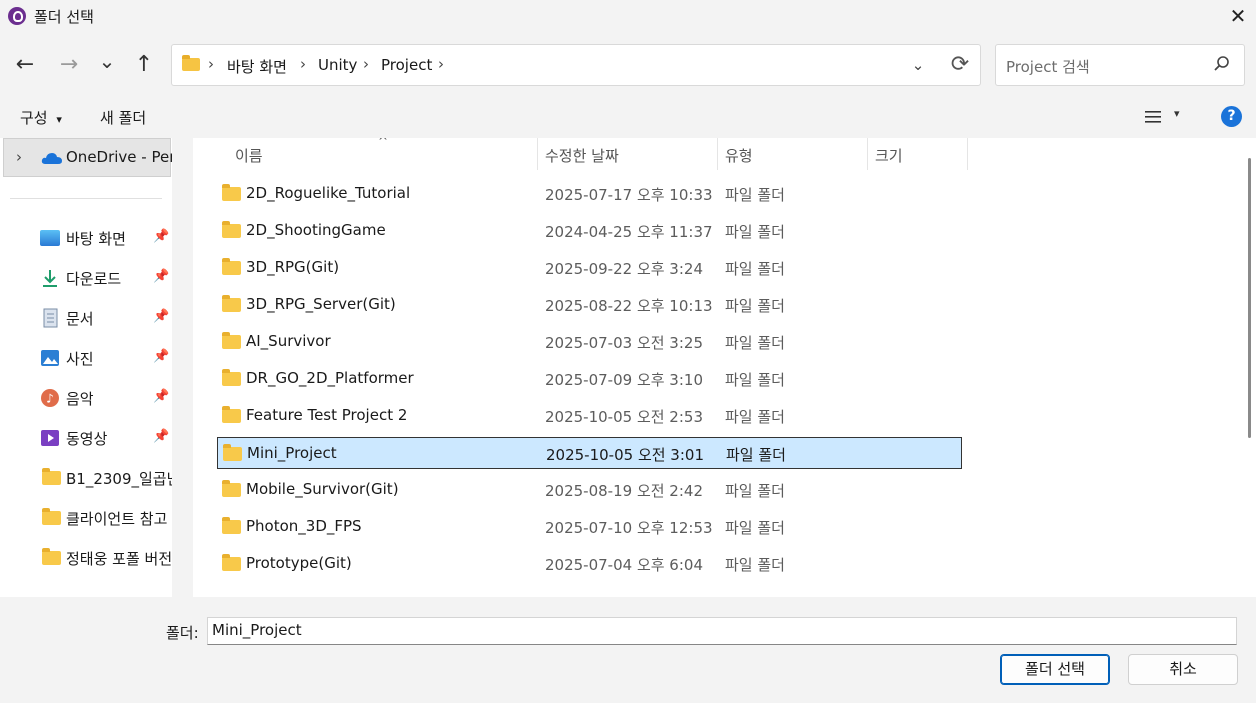 The width and height of the screenshot is (1256, 703). Describe the element at coordinates (1238, 16) in the screenshot. I see `close-icon: ✕` at that location.